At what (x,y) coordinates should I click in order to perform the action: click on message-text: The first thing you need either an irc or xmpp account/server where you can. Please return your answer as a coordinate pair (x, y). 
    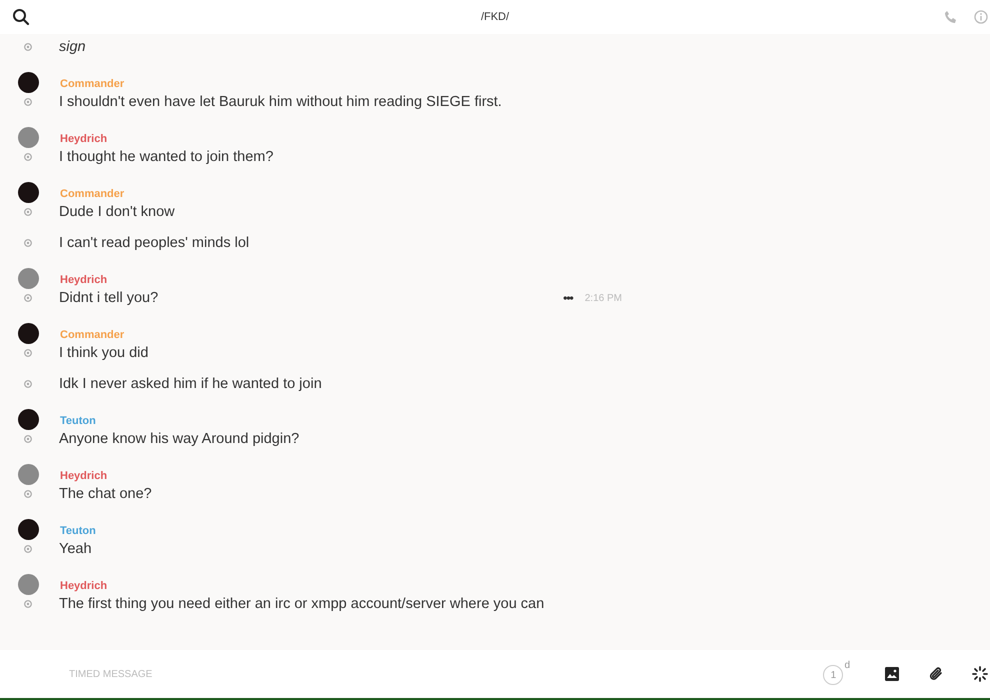
    Looking at the image, I should click on (301, 604).